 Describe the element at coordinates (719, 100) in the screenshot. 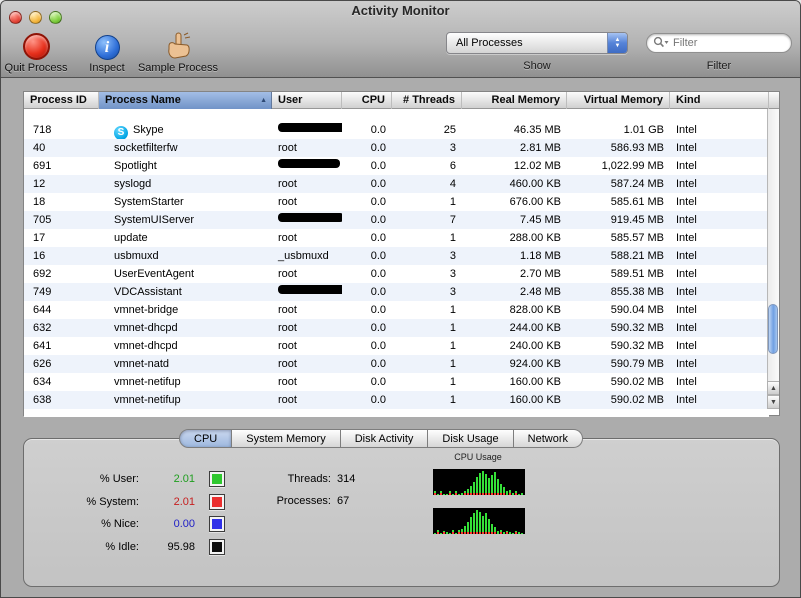

I see `column-header-kind: Kind` at that location.